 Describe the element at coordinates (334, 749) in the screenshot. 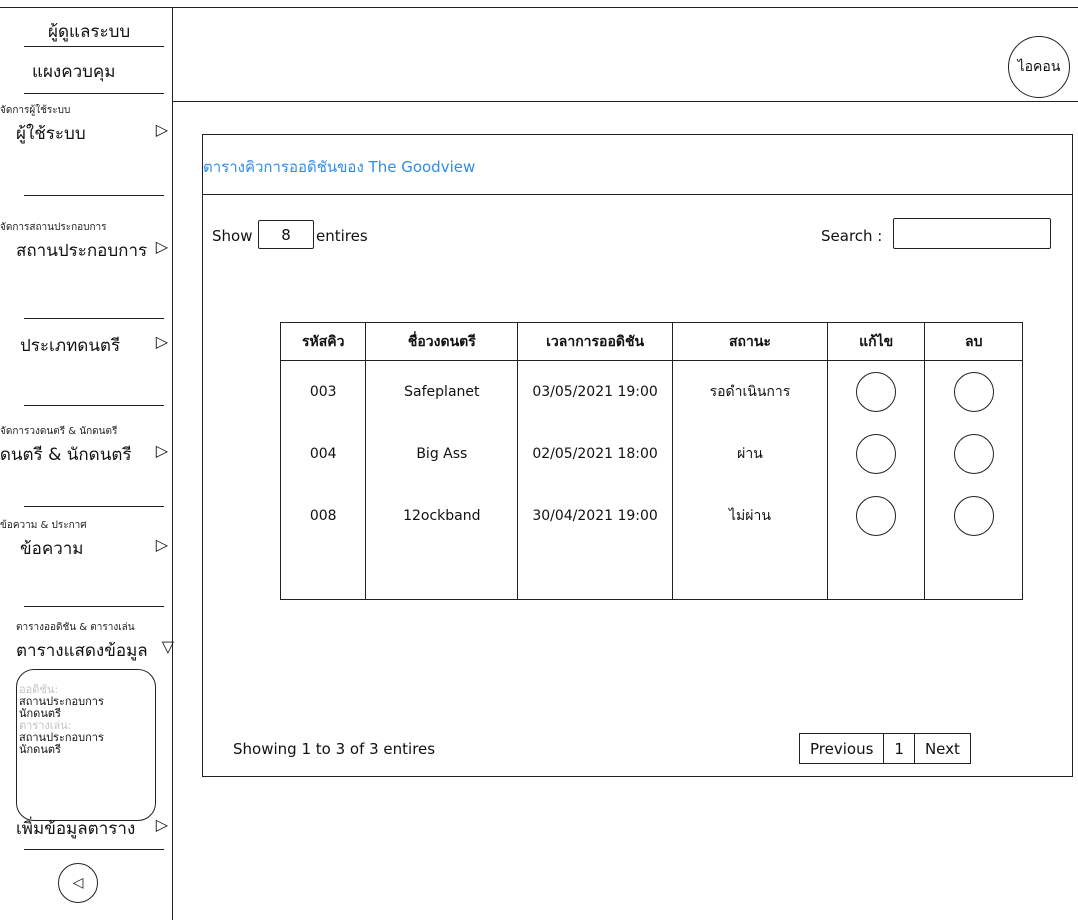

I see `entries-summary: Showing 1 to 3 of 3 entires` at that location.